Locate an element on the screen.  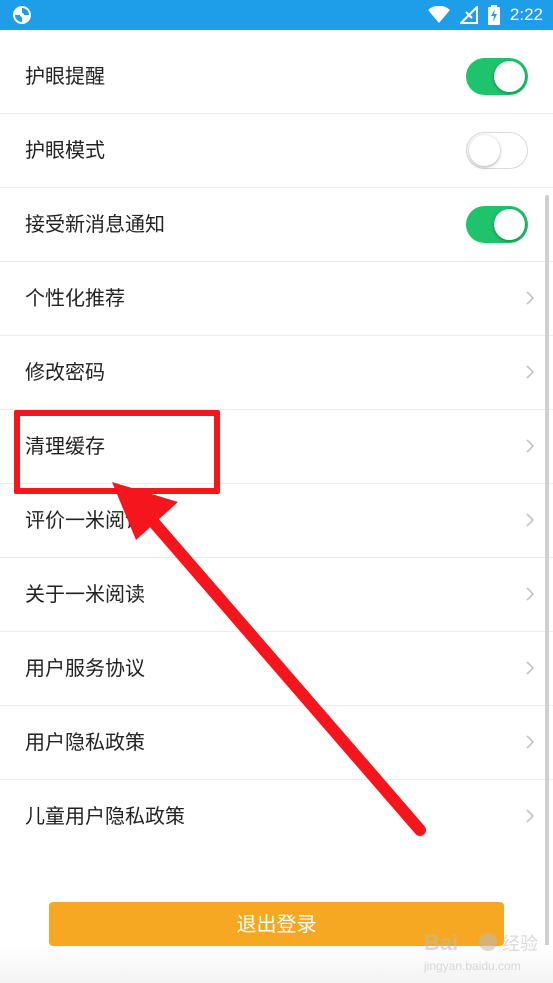
notifications-toggle is located at coordinates (497, 224).